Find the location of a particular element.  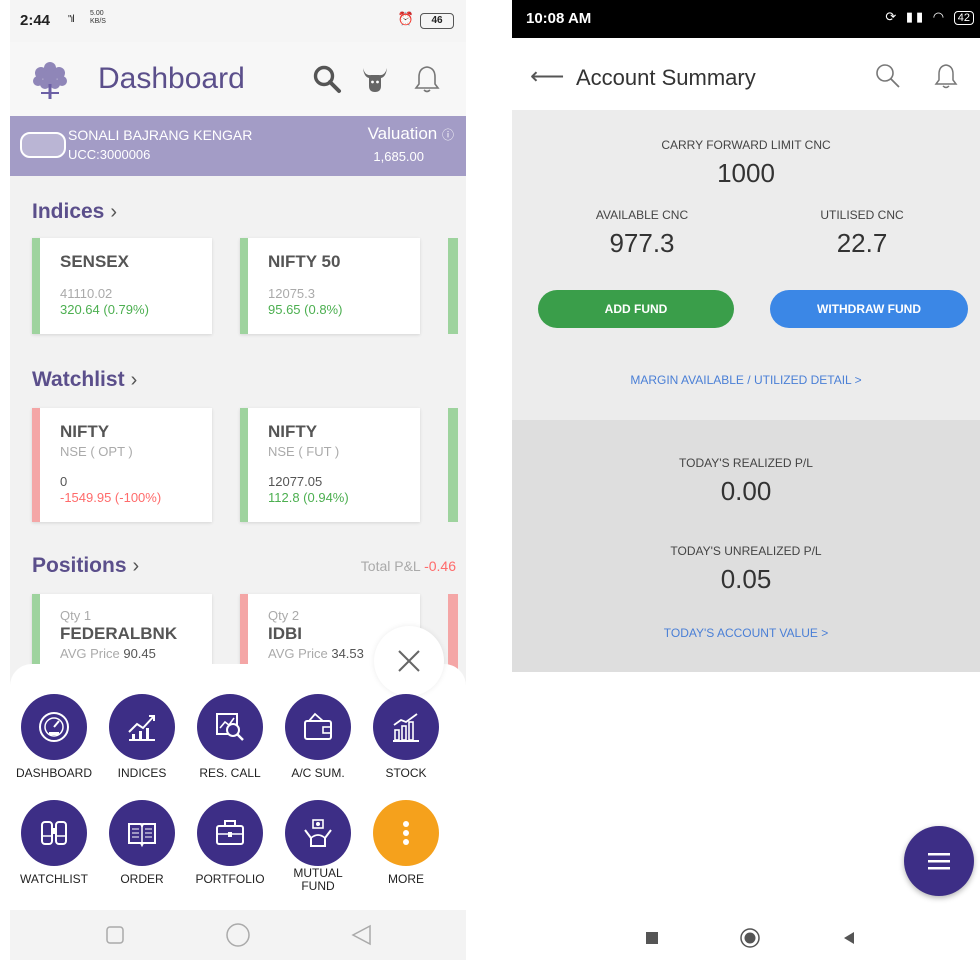

user-card-icon is located at coordinates (43, 145).